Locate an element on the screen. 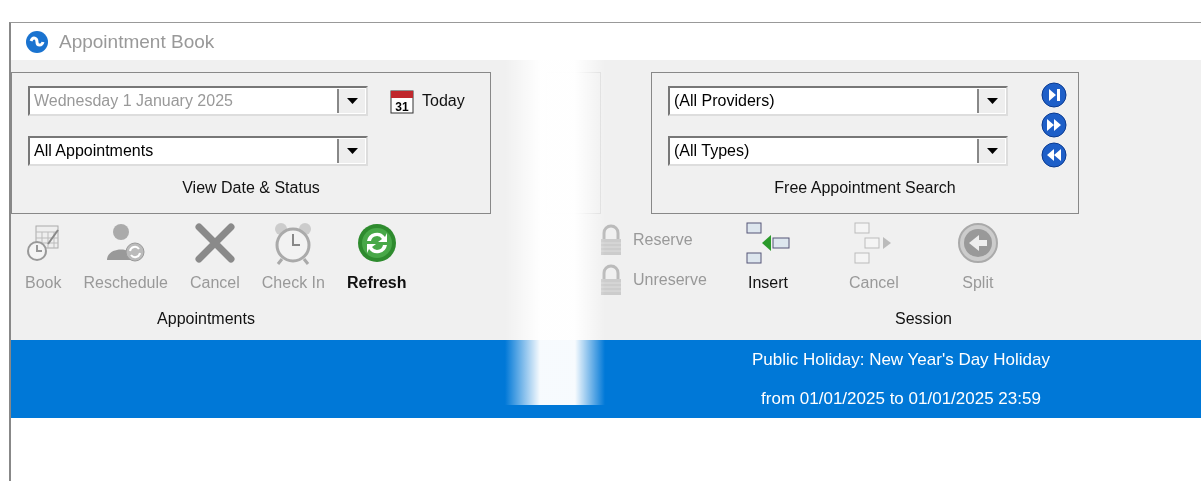  window-title: Appointment Book is located at coordinates (137, 41).